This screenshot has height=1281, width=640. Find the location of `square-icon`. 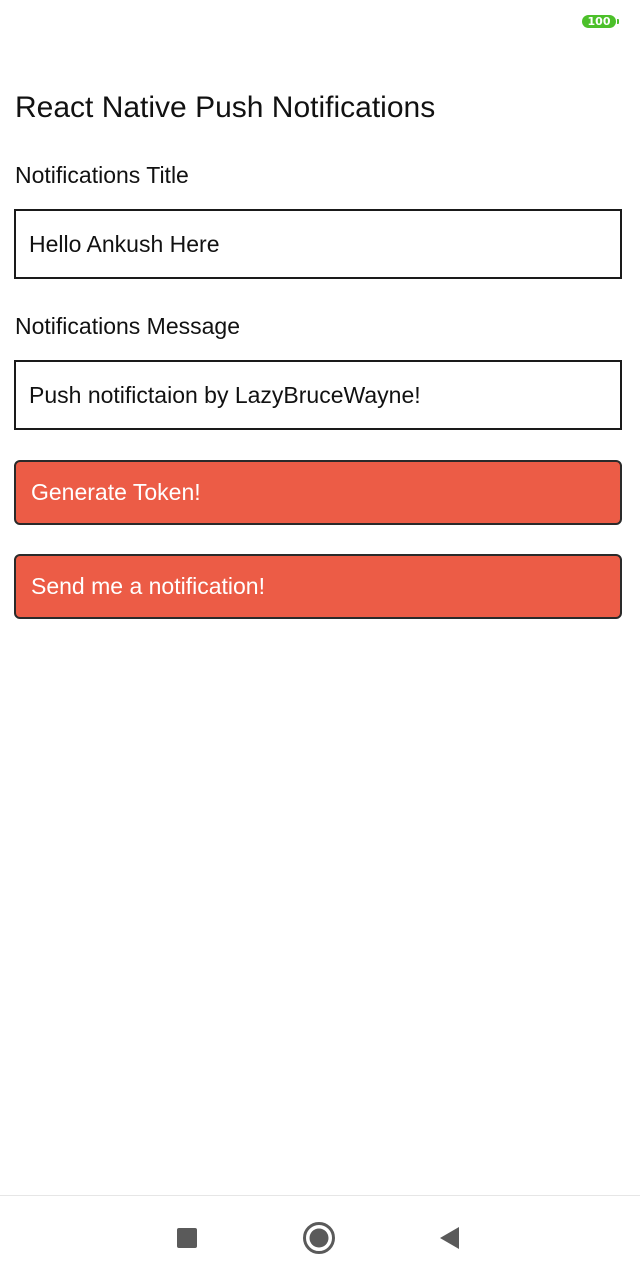

square-icon is located at coordinates (187, 1238).